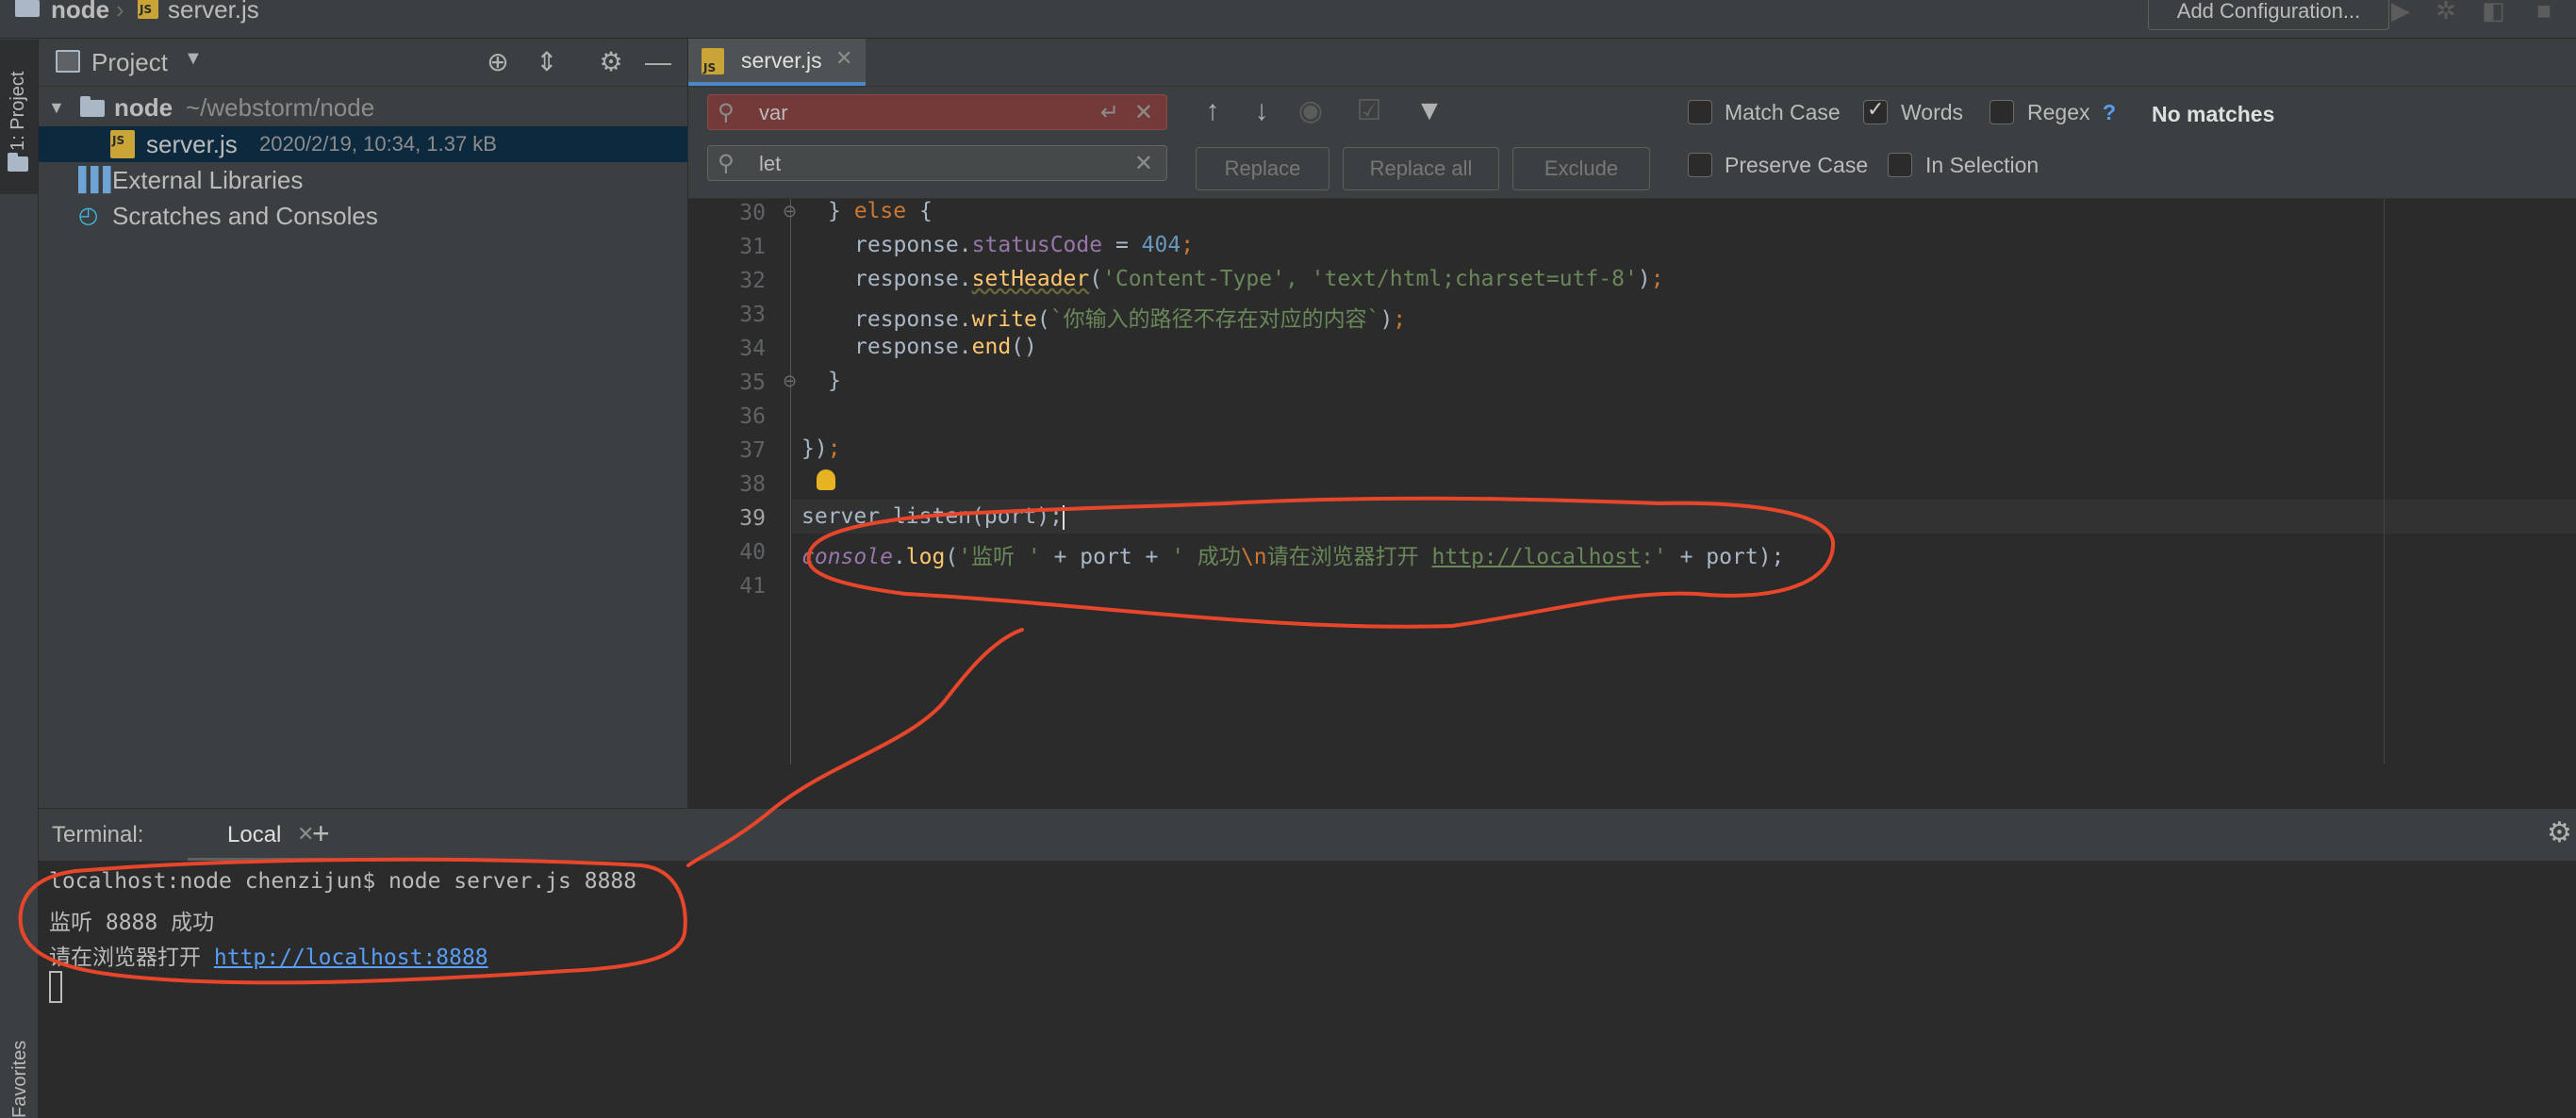  What do you see at coordinates (352, 921) in the screenshot?
I see `terminal-annotation-loop` at bounding box center [352, 921].